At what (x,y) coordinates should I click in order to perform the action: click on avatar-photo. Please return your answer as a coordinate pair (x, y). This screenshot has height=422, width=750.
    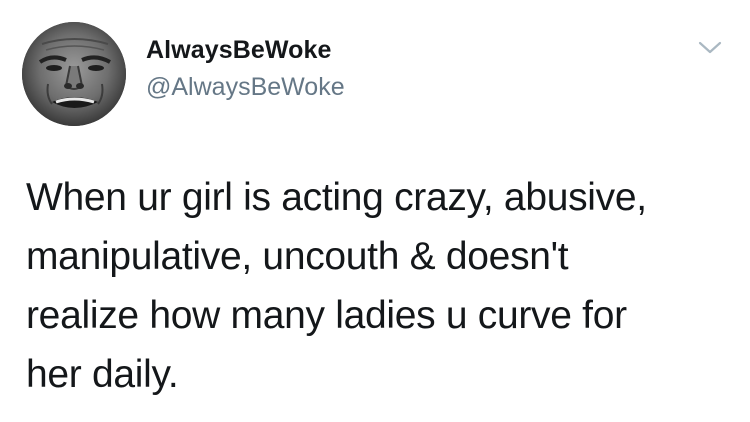
    Looking at the image, I should click on (74, 74).